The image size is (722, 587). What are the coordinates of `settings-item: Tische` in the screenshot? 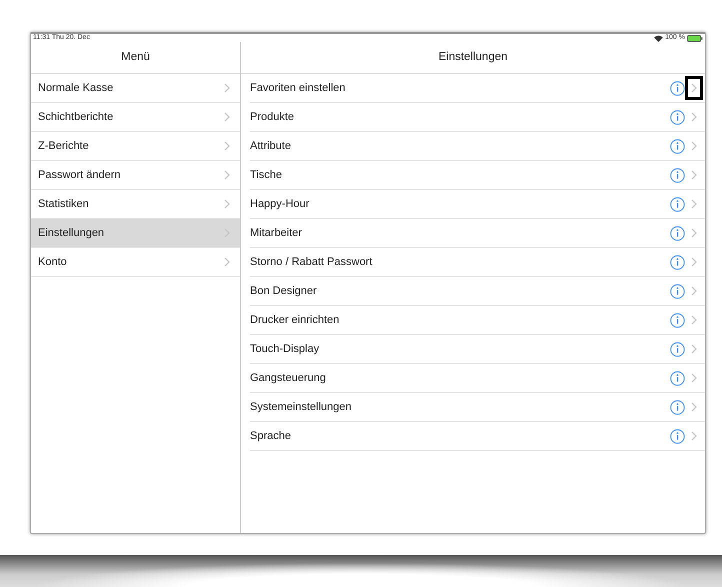 It's located at (477, 175).